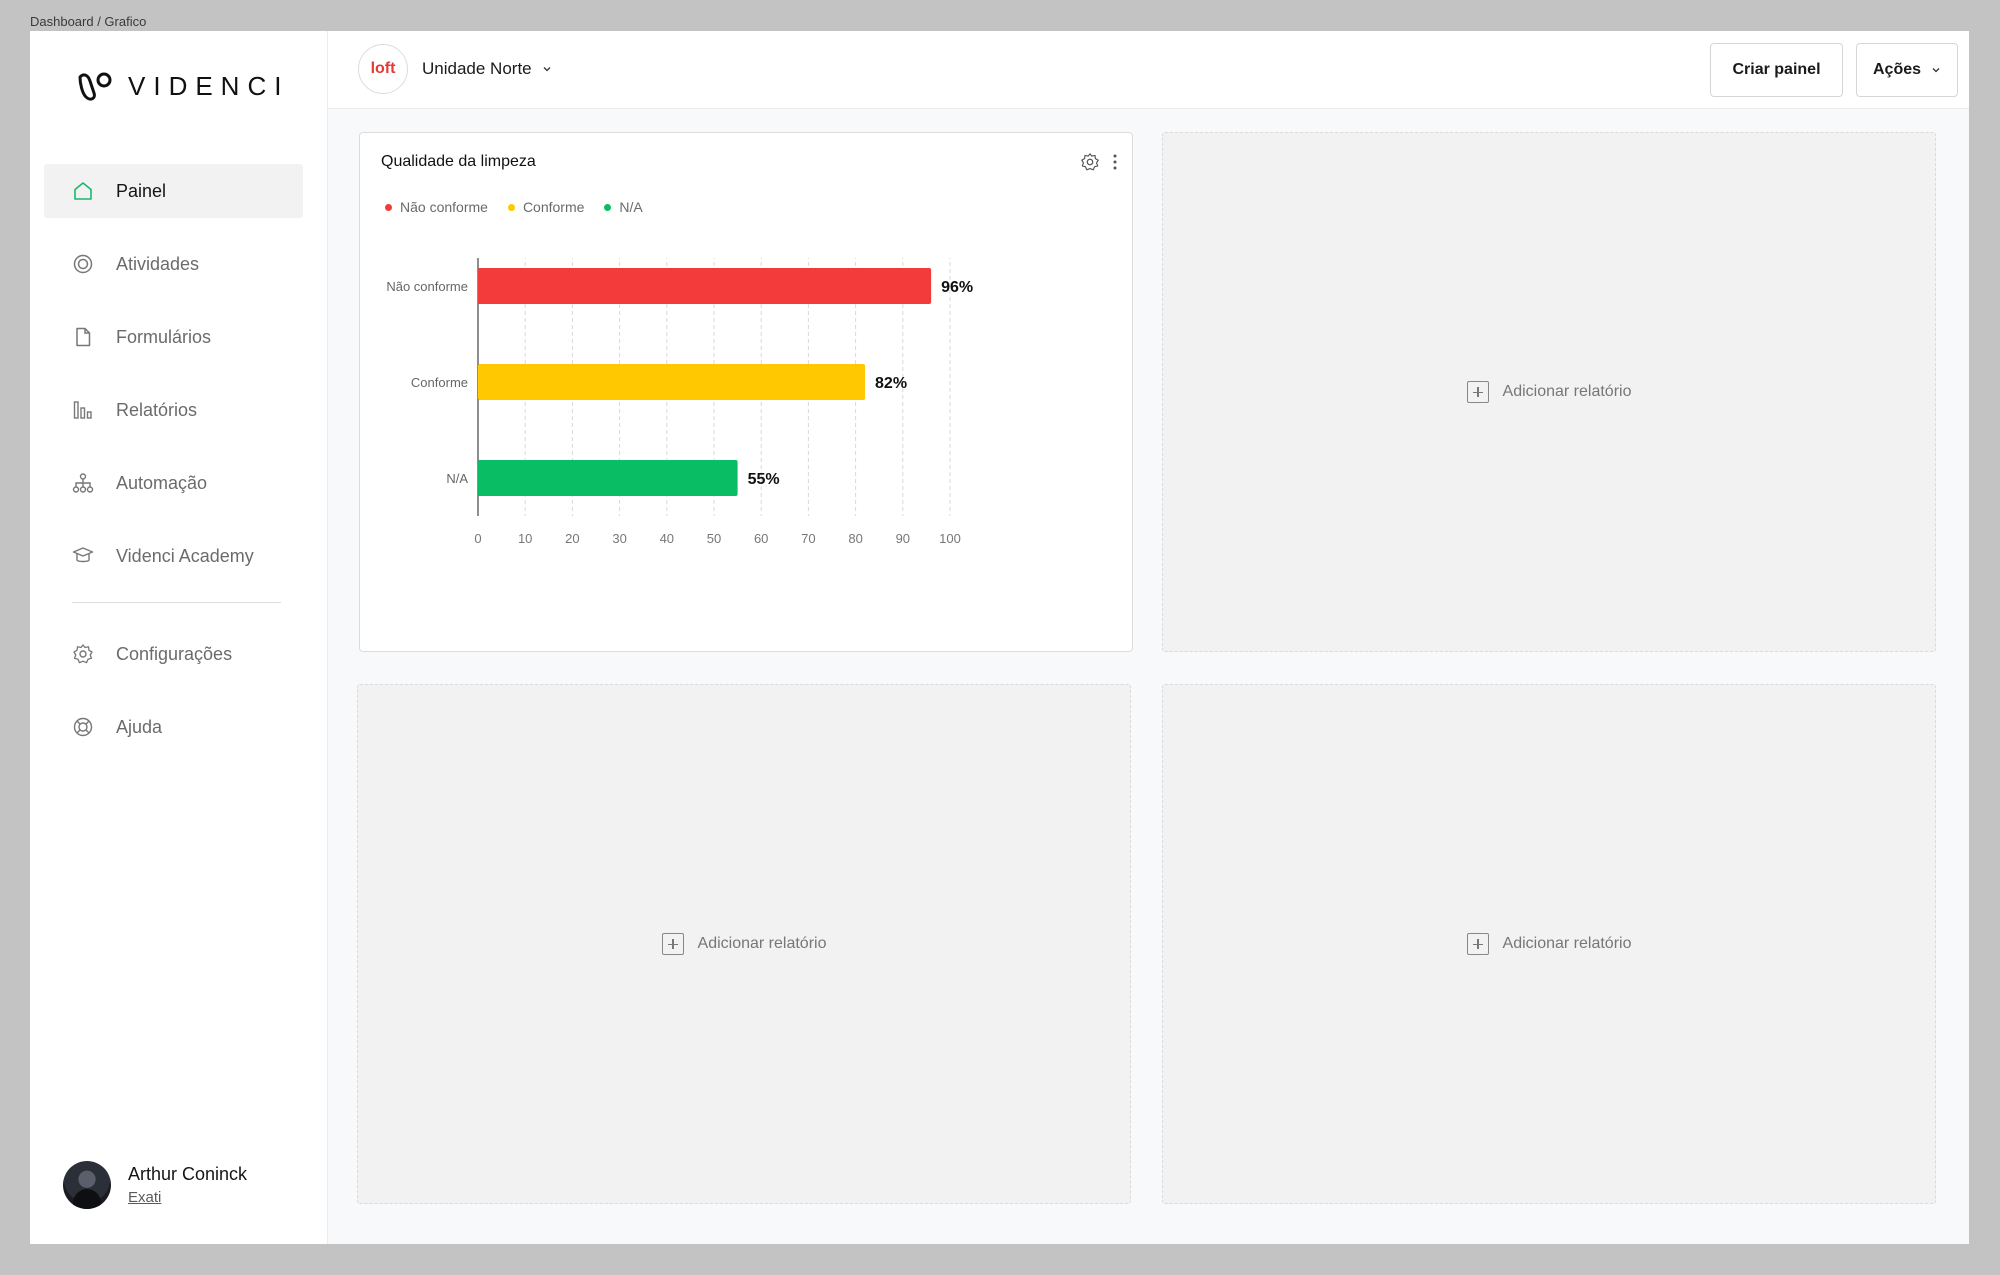  Describe the element at coordinates (957, 287) in the screenshot. I see `data-label: 96%` at that location.